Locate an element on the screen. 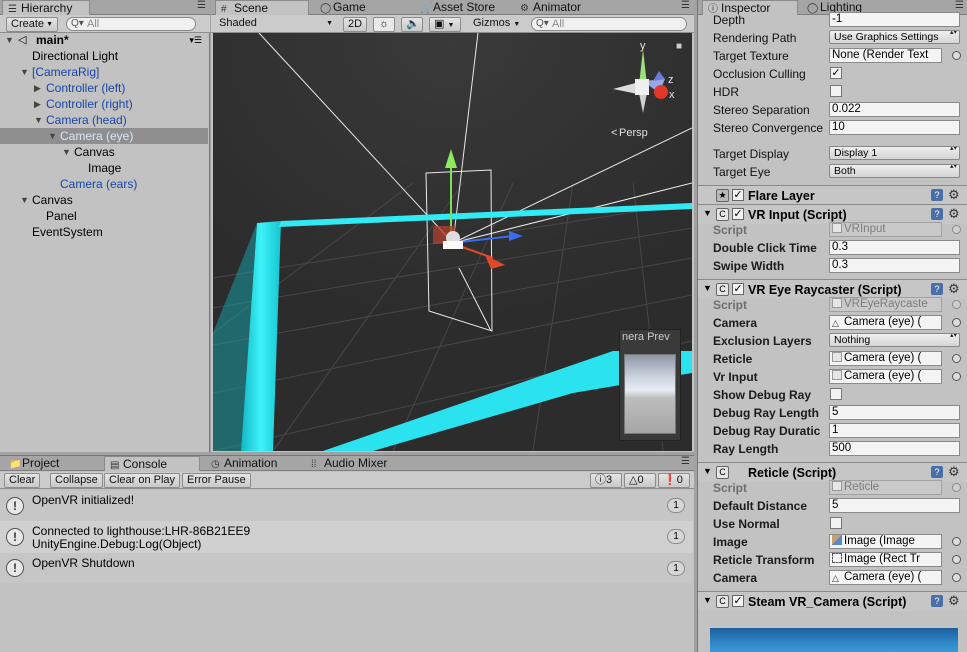  tab-game: ◯ Game is located at coordinates (343, 7).